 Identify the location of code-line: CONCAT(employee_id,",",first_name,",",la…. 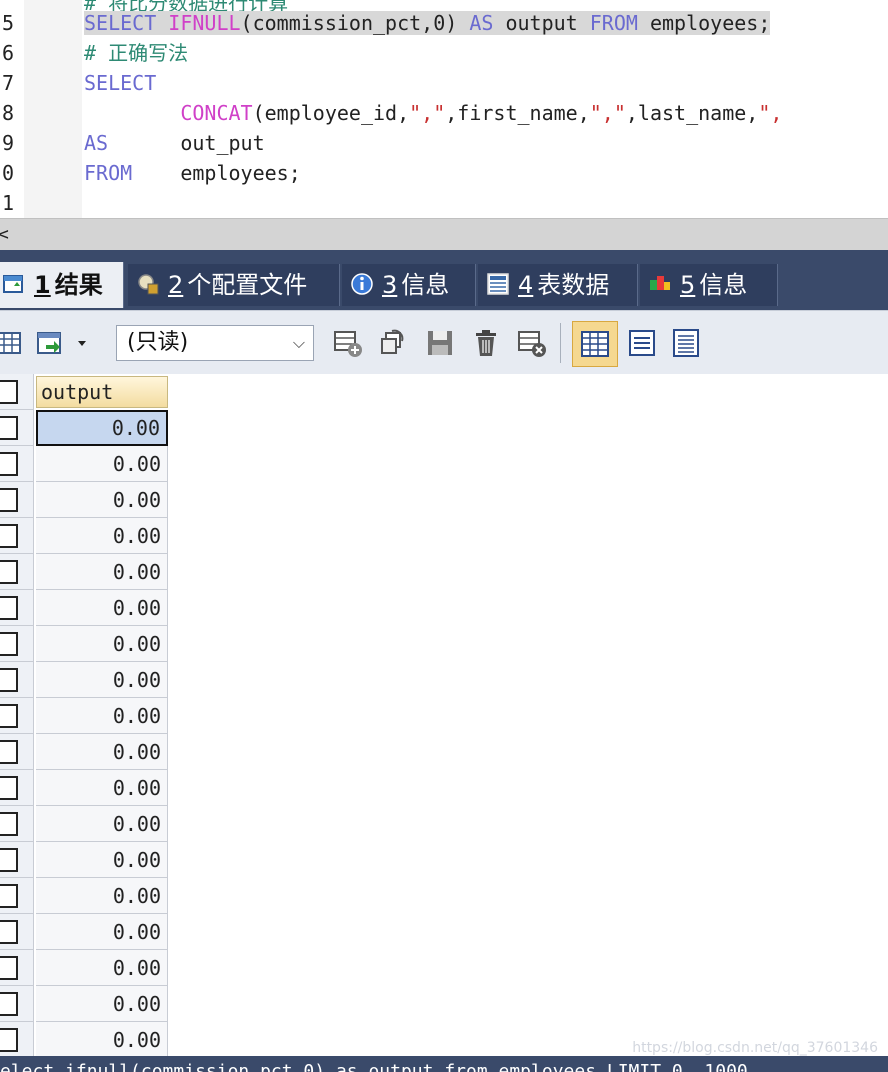
(433, 113).